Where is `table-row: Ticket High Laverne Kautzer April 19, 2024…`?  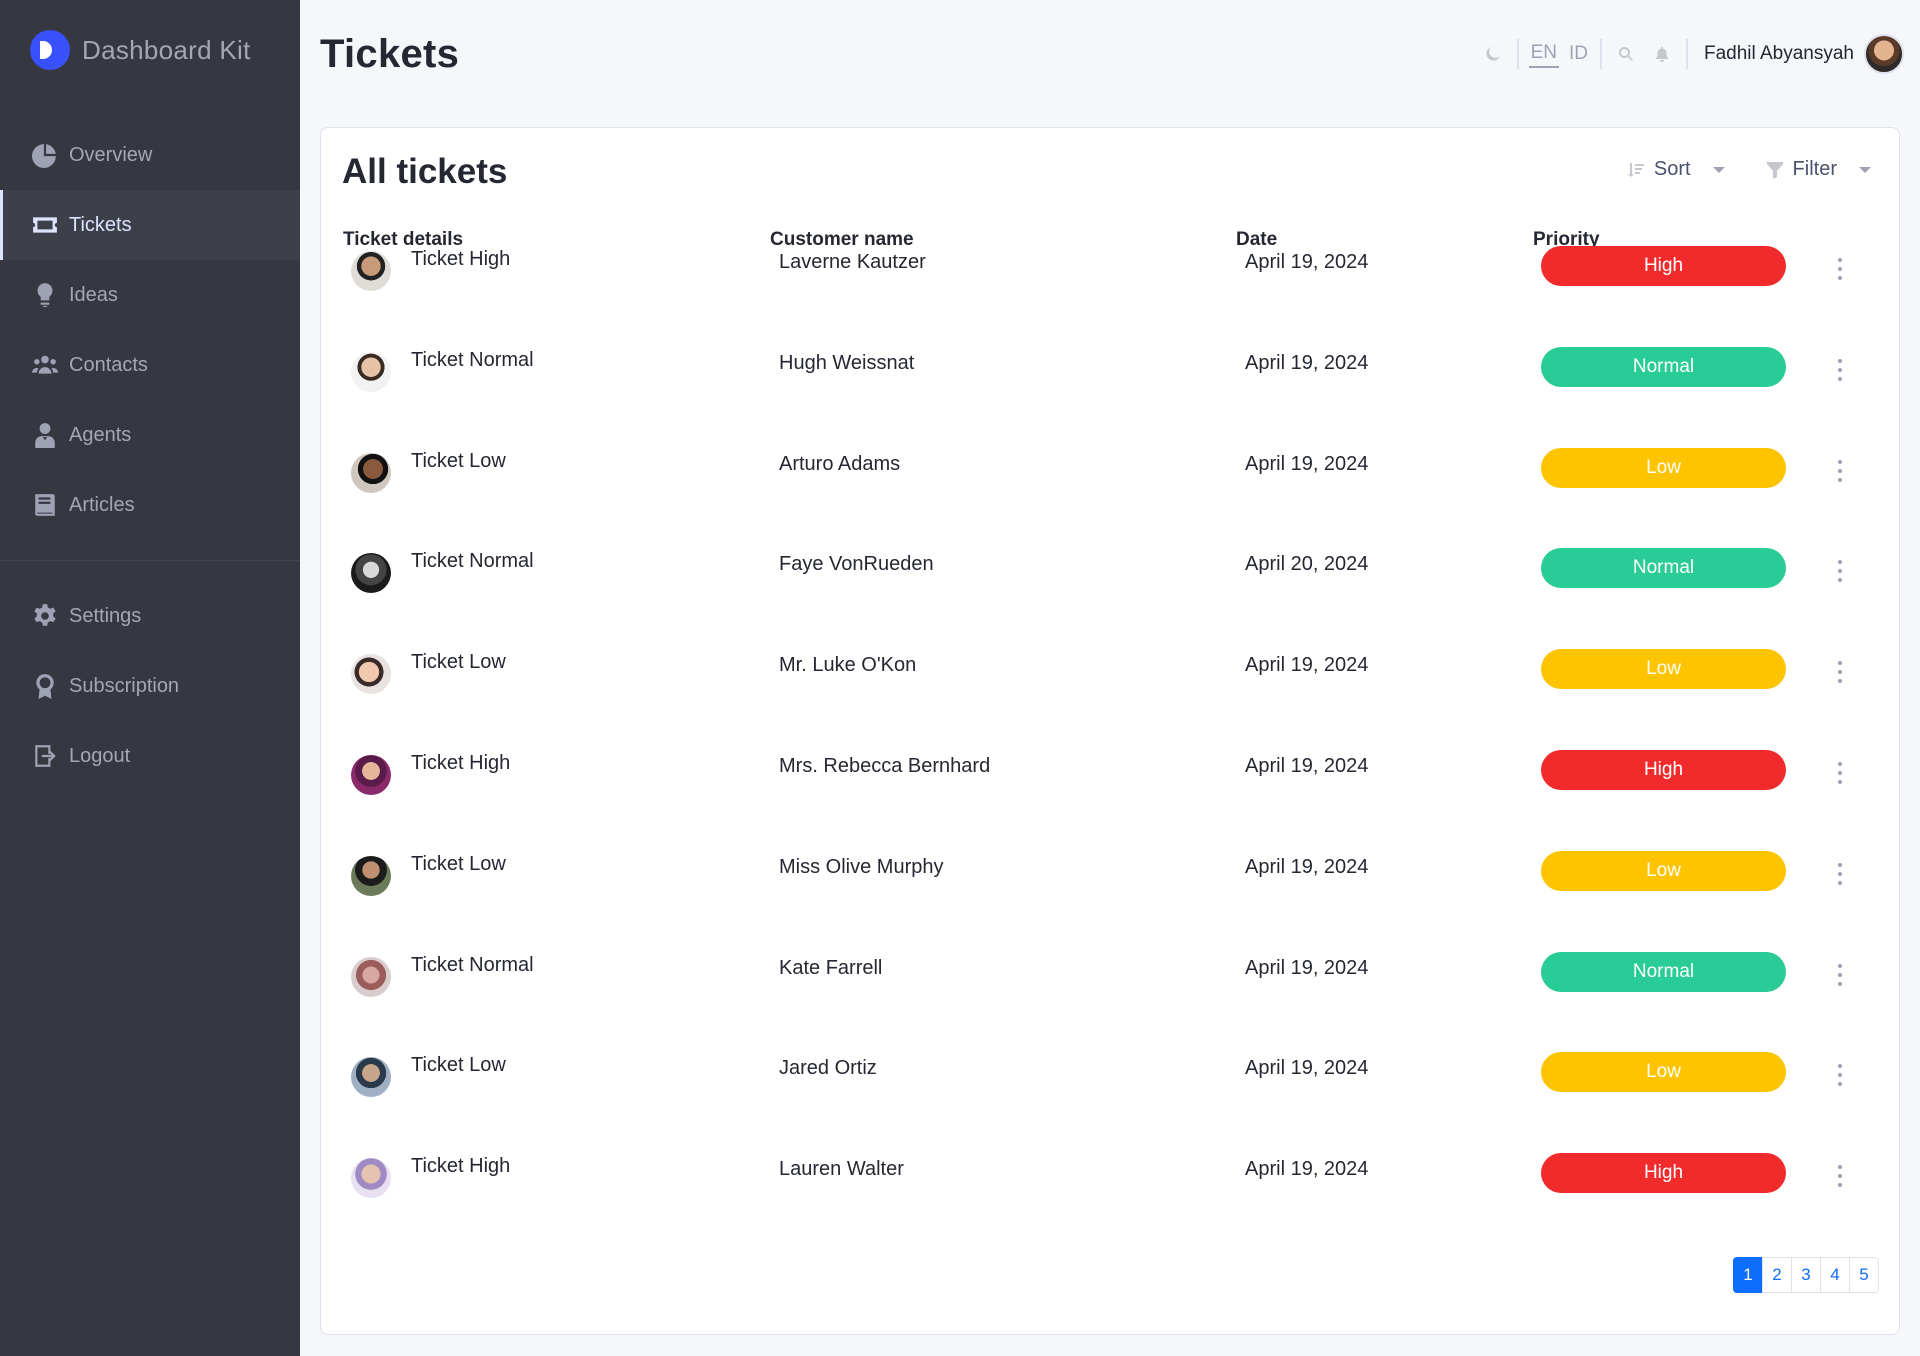
table-row: Ticket High Laverne Kautzer April 19, 2024… is located at coordinates (1111, 274).